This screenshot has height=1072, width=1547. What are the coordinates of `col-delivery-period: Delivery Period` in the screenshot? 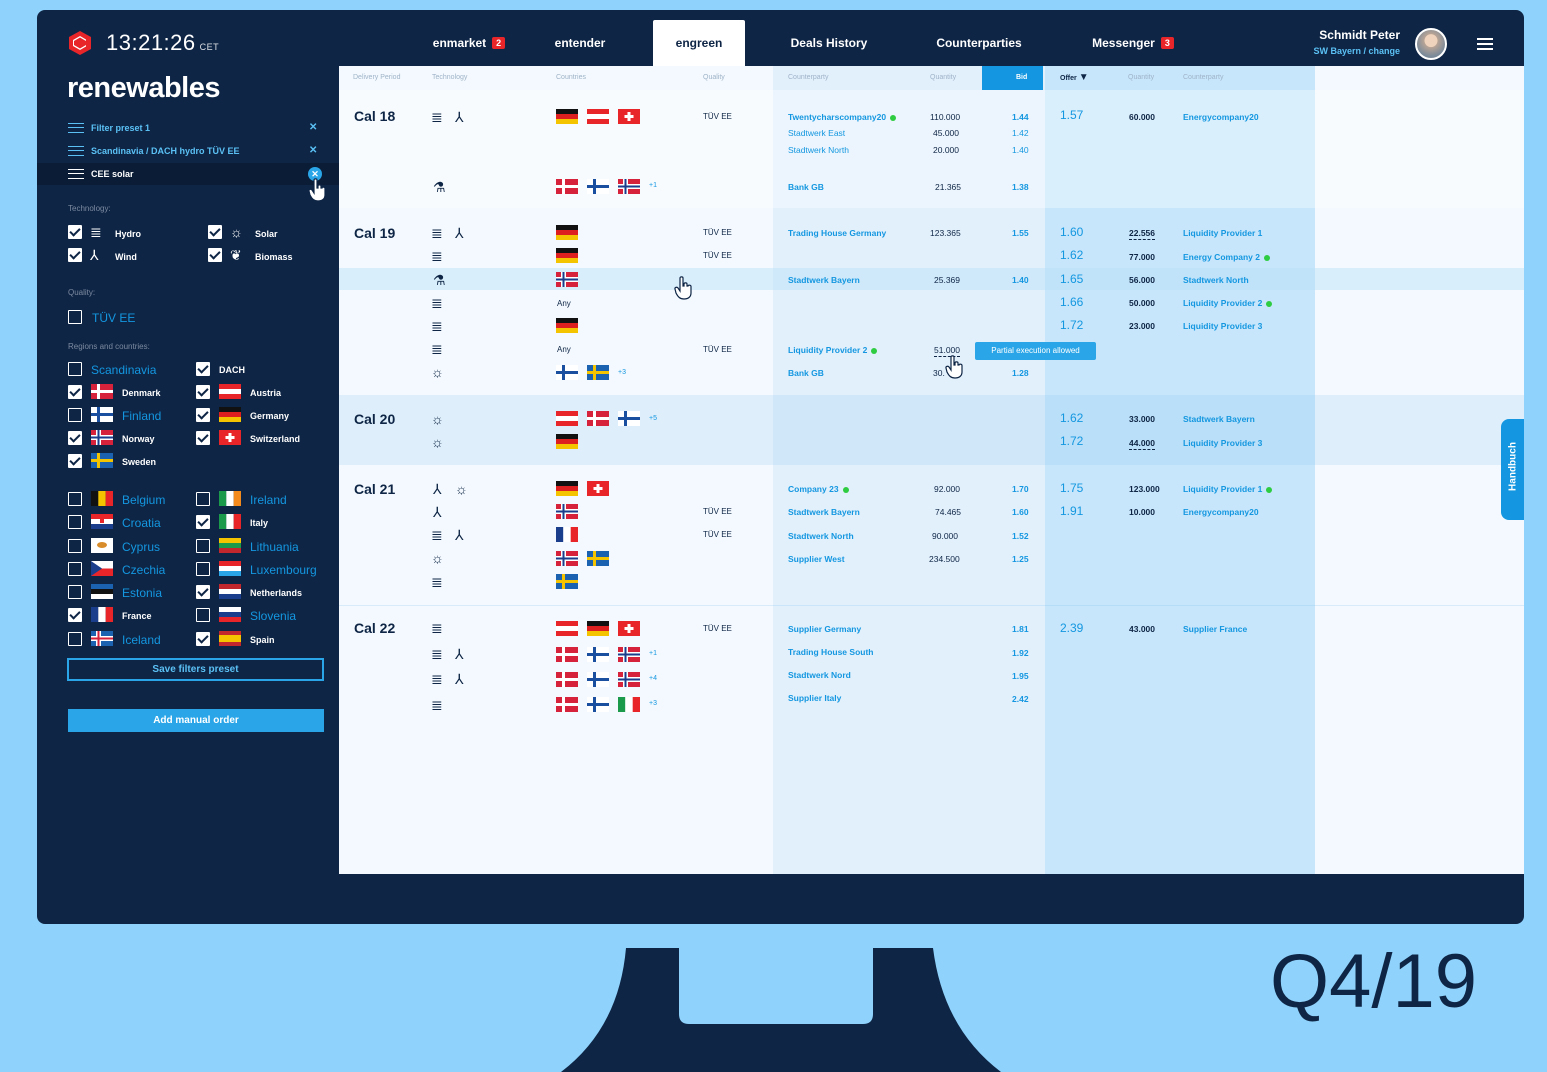 It's located at (376, 78).